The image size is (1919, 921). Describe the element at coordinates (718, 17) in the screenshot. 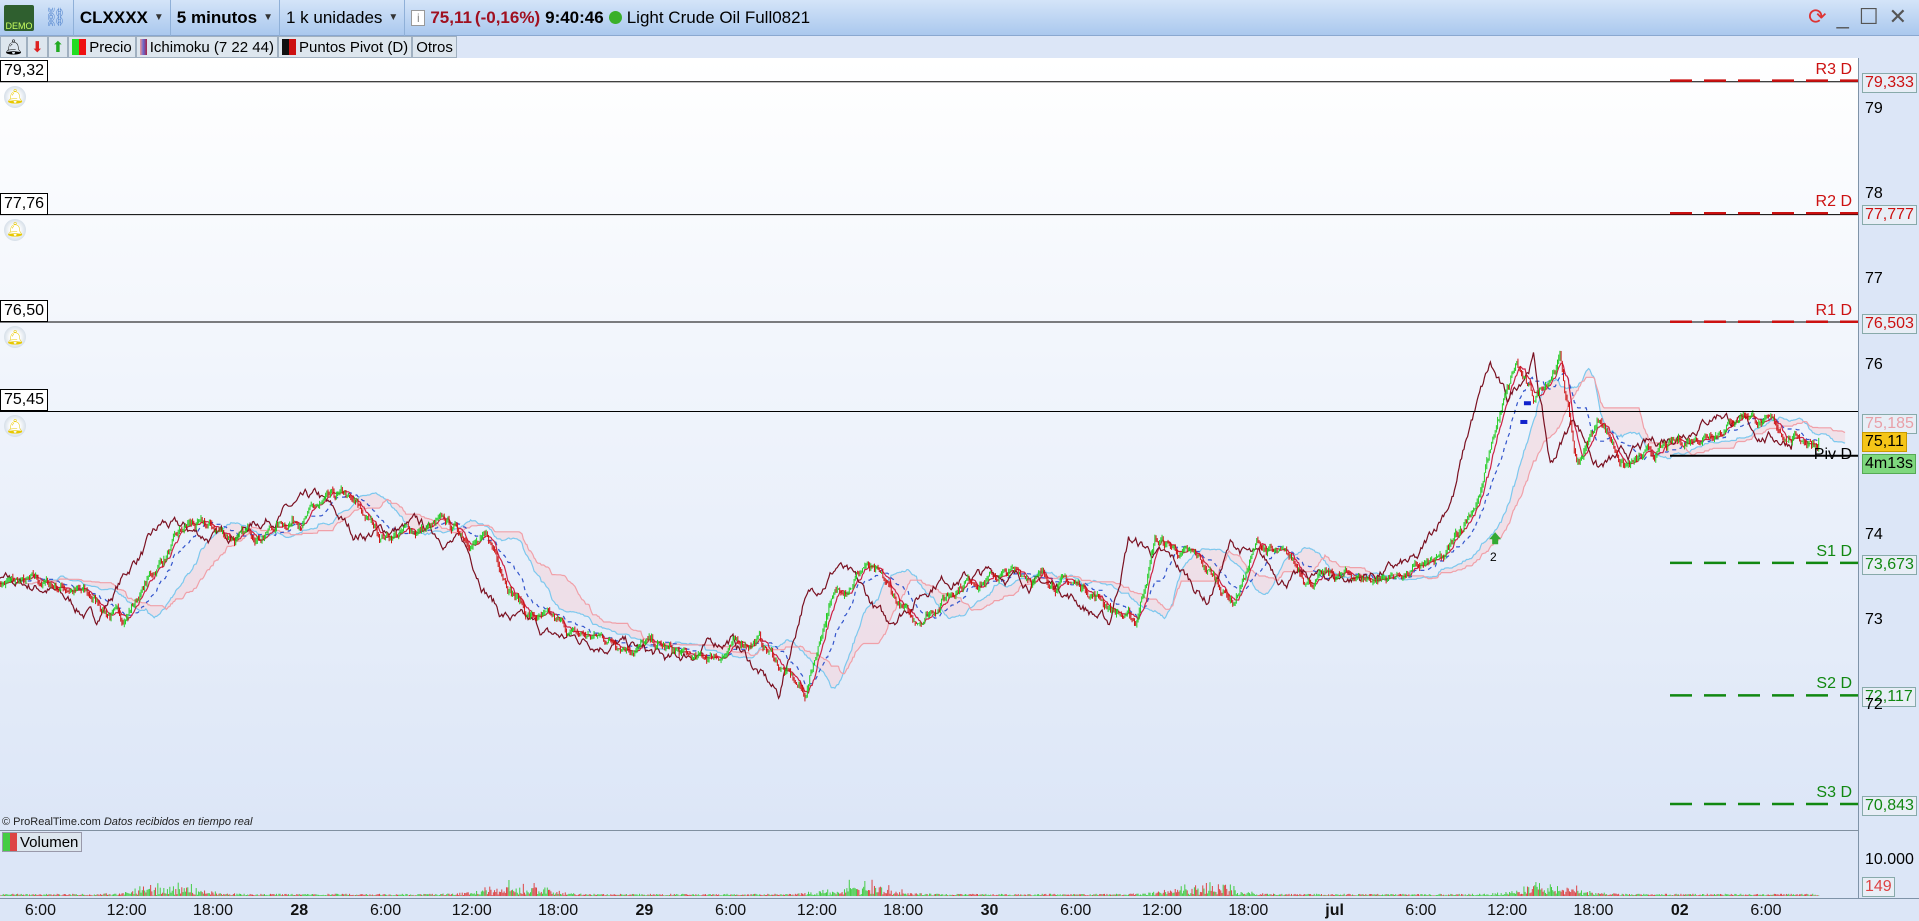

I see `instrument-name: Light Crude Oil Full0821` at that location.